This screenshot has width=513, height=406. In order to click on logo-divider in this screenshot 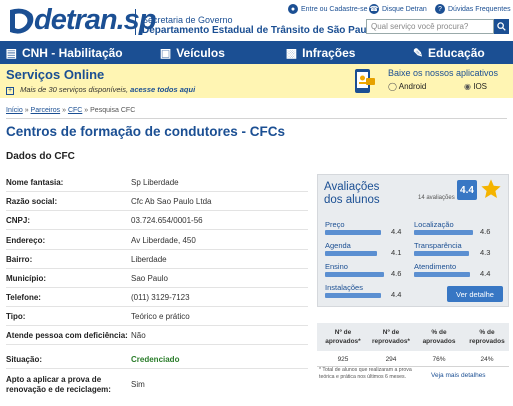, I will do `click(135, 22)`.